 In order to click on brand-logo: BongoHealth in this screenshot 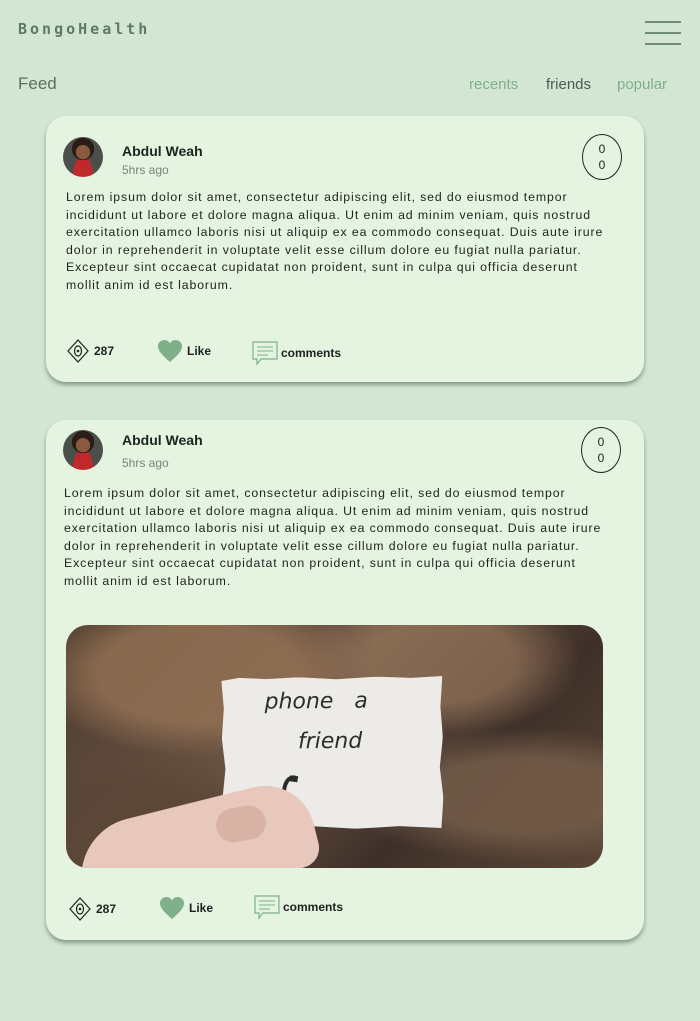, I will do `click(84, 29)`.